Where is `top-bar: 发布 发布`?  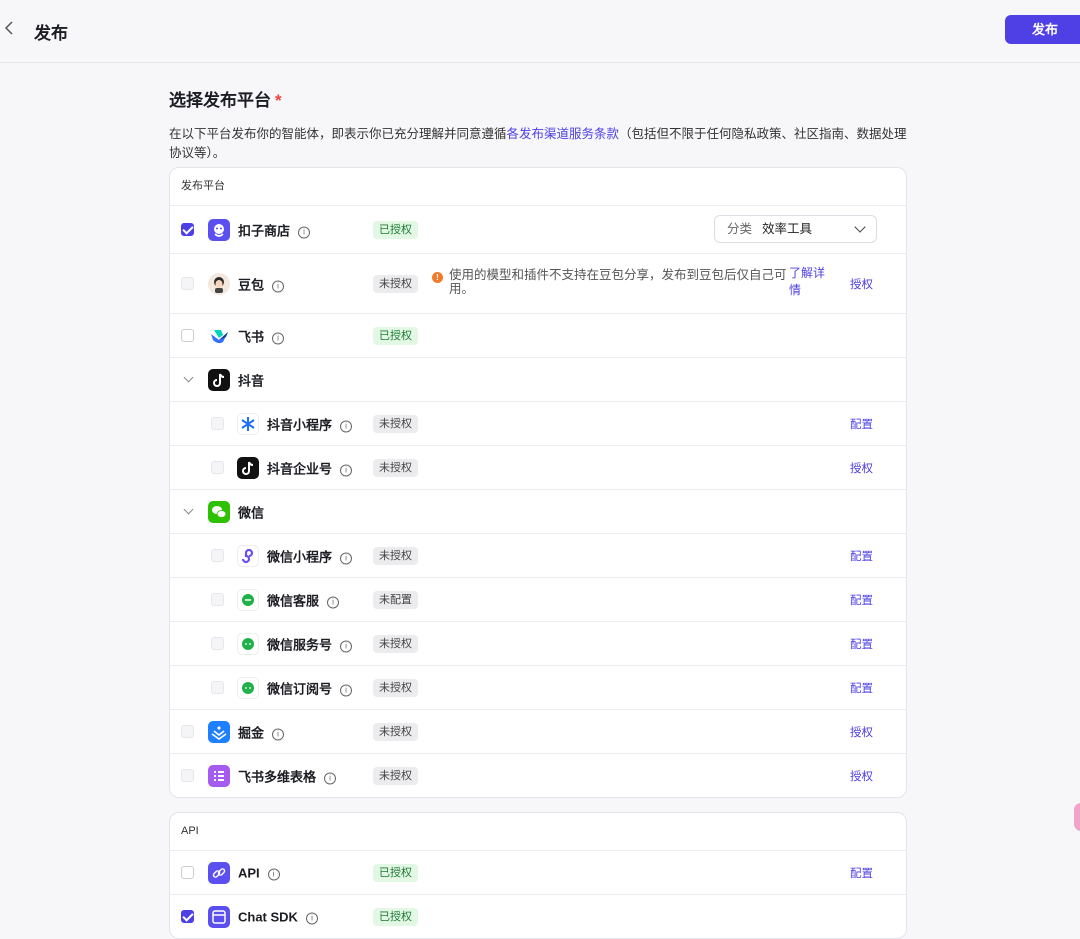 top-bar: 发布 发布 is located at coordinates (540, 31).